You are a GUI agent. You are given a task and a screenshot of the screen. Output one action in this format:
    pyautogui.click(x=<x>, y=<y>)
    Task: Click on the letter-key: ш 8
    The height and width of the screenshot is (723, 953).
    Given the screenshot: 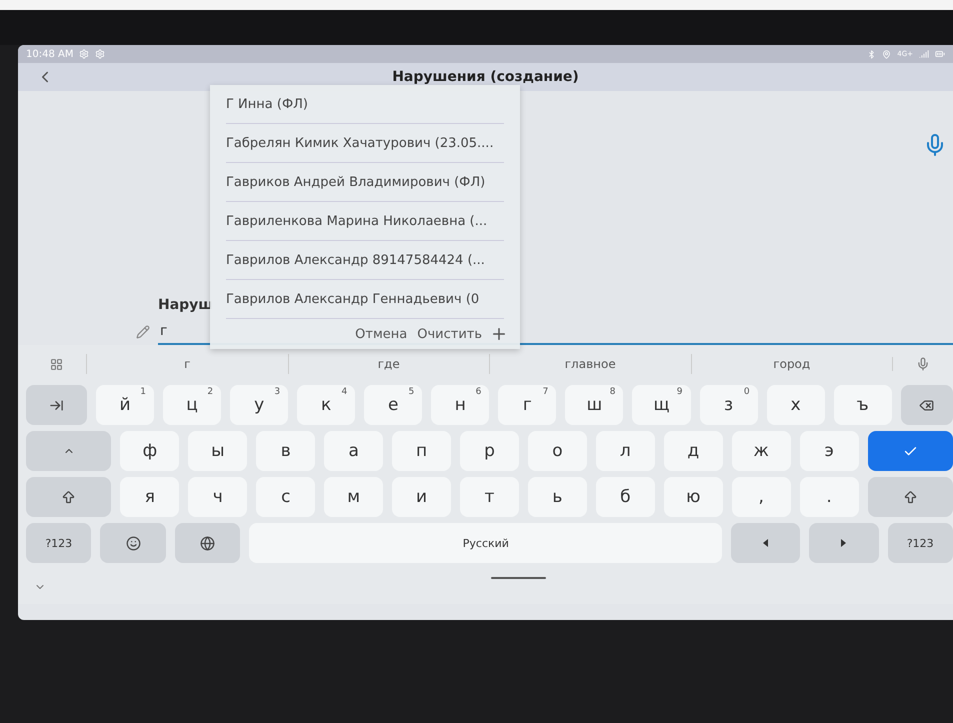 What is the action you would take?
    pyautogui.click(x=594, y=405)
    